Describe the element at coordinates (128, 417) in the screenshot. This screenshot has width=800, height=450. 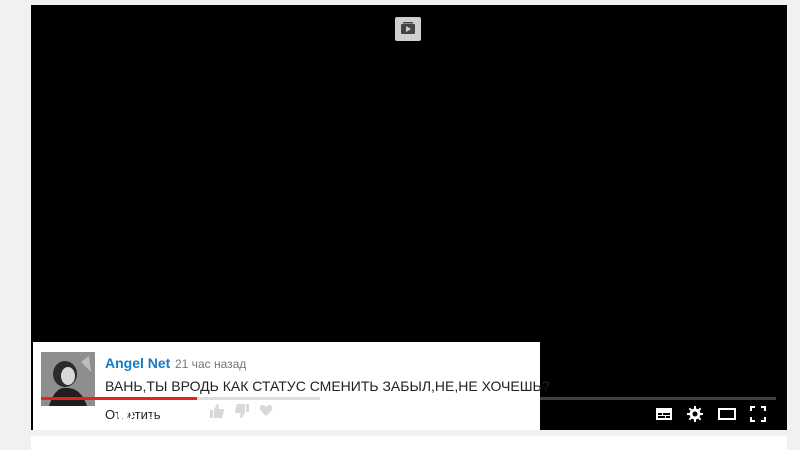
I see `volume-icon` at that location.